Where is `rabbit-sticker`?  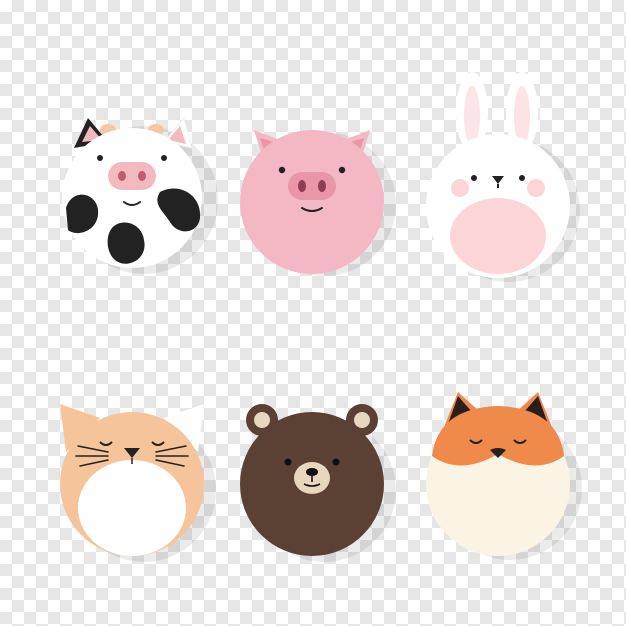 rabbit-sticker is located at coordinates (499, 177).